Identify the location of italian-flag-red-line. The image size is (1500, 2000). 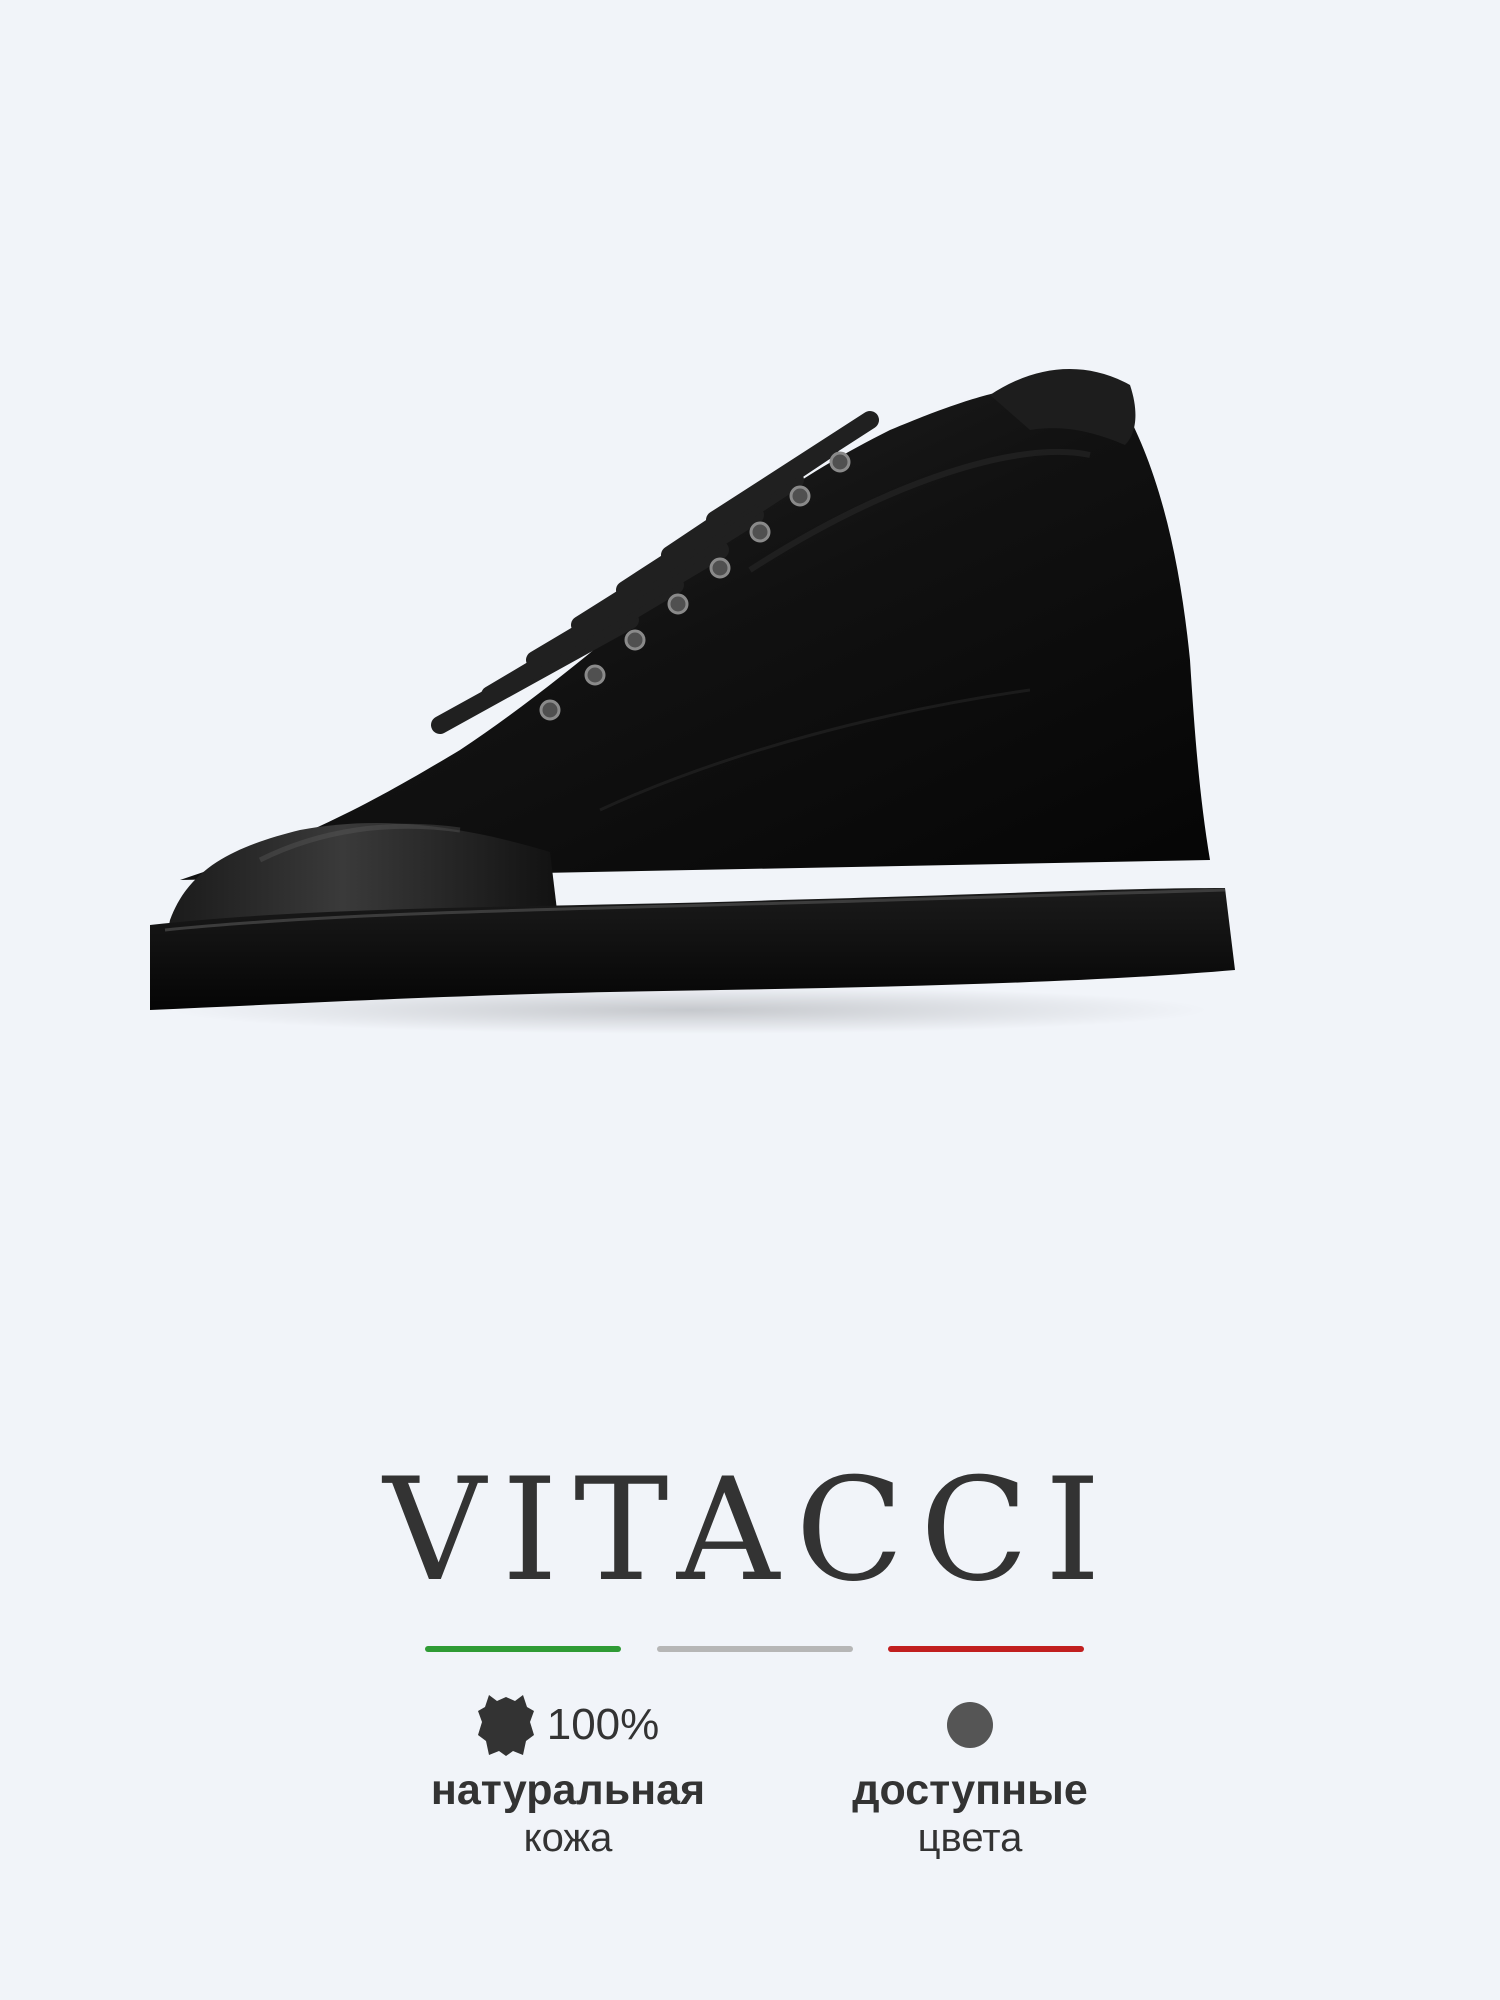
(986, 1649).